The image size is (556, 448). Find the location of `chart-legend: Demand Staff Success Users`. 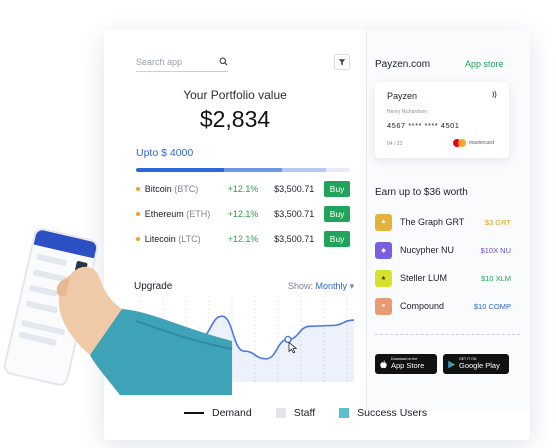

chart-legend: Demand Staff Success Users is located at coordinates (334, 413).